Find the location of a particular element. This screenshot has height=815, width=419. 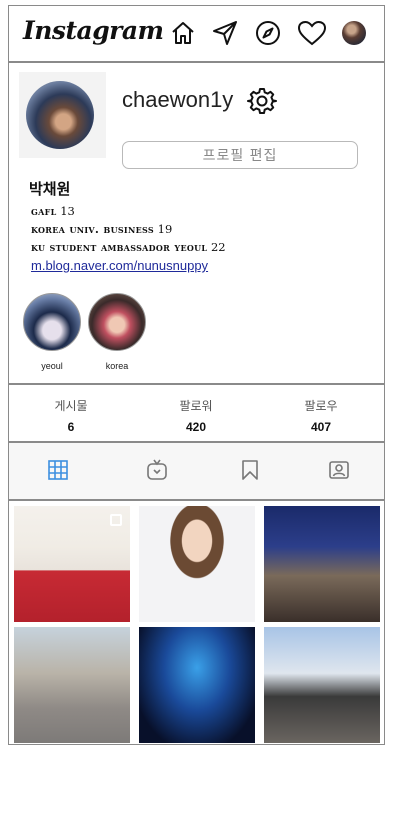

bio-line: ku student ambassador yeoul 22 is located at coordinates (128, 247).